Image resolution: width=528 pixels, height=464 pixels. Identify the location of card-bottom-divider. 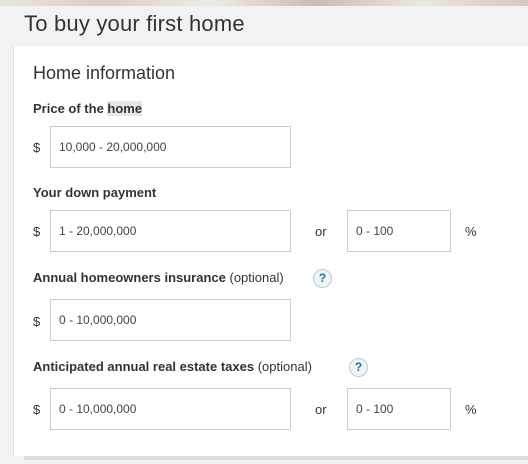
(276, 458).